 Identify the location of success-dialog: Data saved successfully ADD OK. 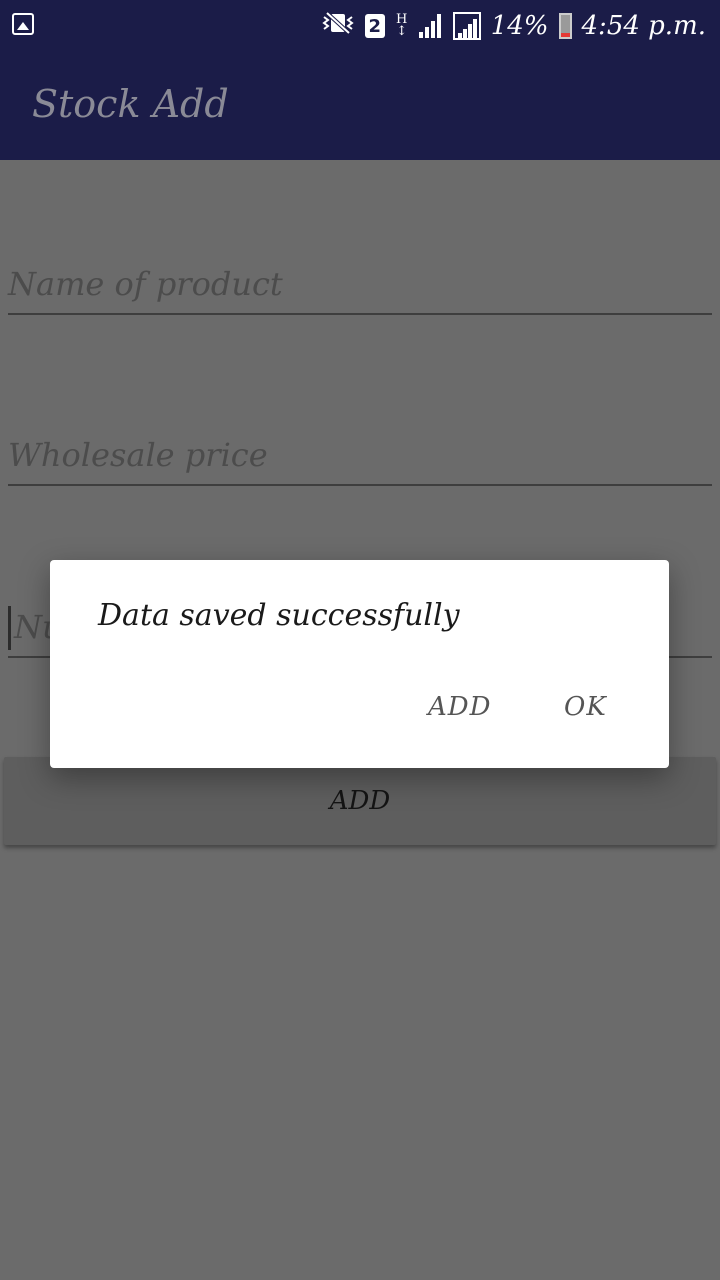
(359, 664).